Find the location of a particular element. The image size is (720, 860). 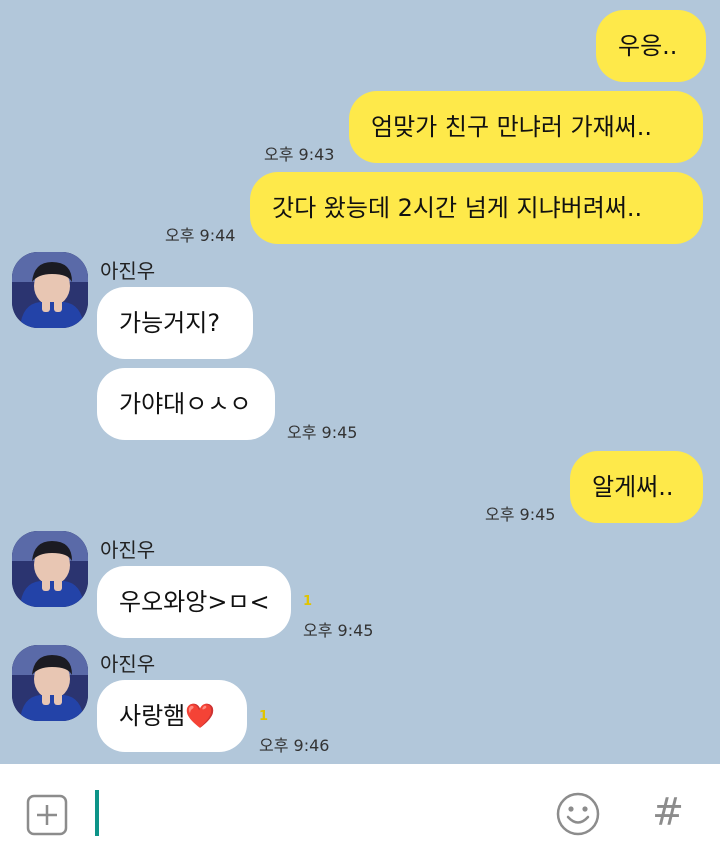

plus-icon is located at coordinates (47, 815).